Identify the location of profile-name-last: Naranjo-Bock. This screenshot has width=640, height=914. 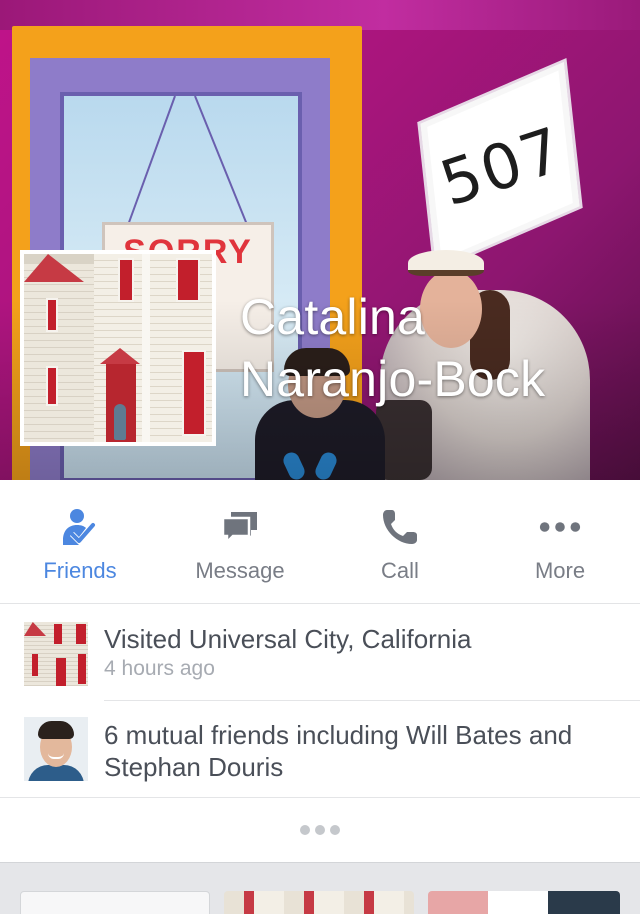
(393, 379).